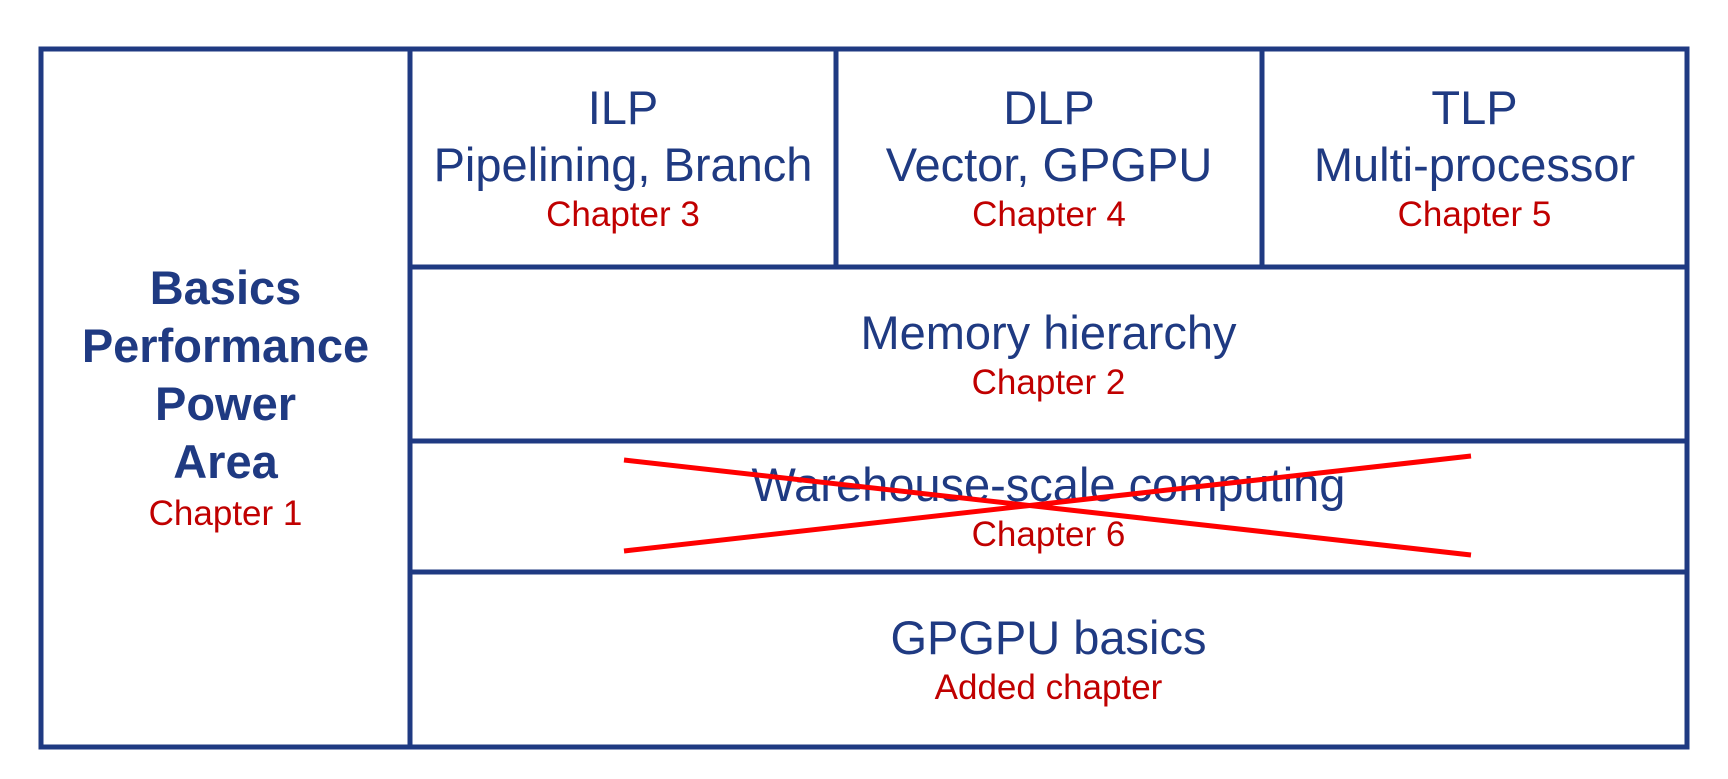 The height and width of the screenshot is (779, 1728). Describe the element at coordinates (1049, 107) in the screenshot. I see `dlp-title: DLP` at that location.